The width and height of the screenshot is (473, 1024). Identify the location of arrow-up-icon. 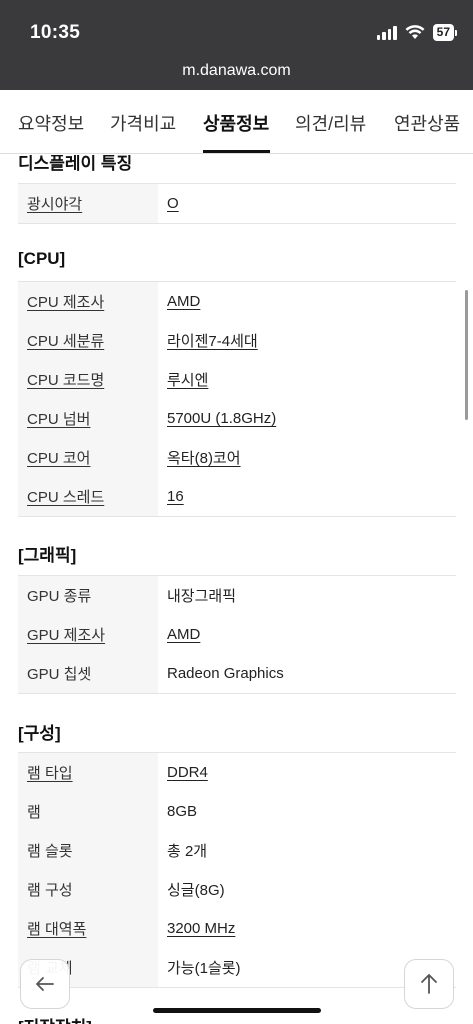
(429, 984).